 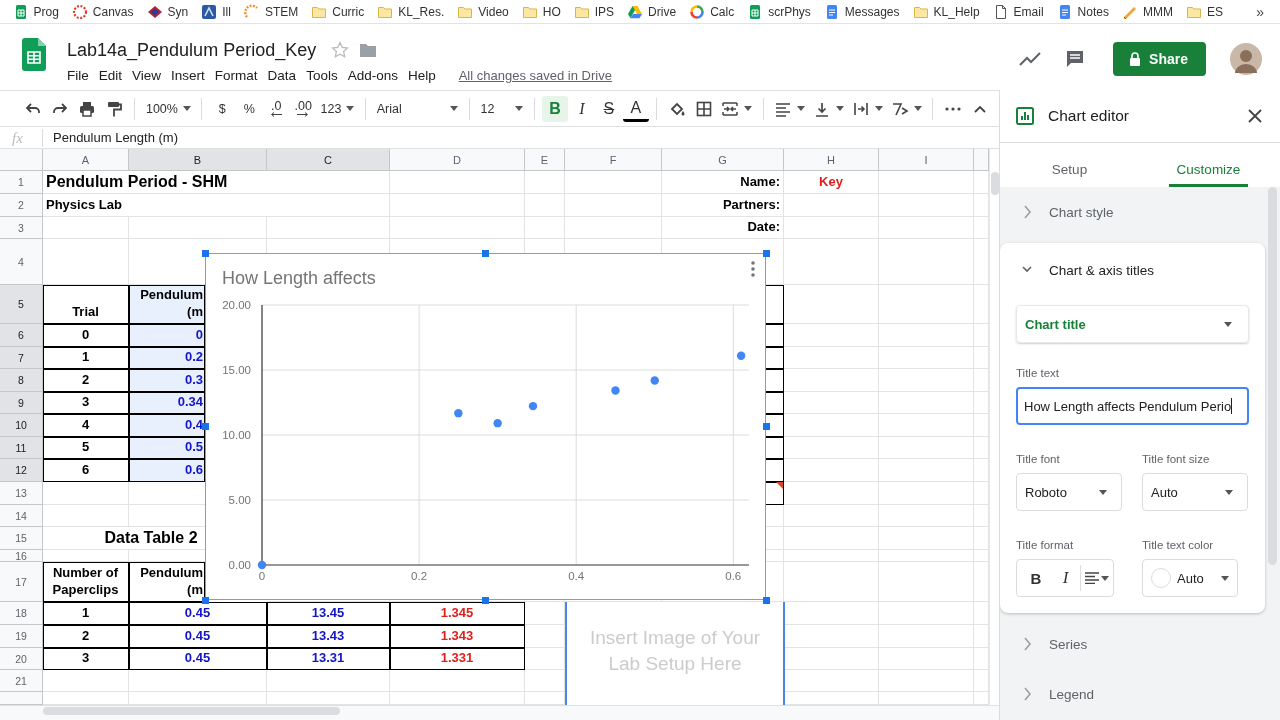 I want to click on row-header: 11, so click(x=21, y=448).